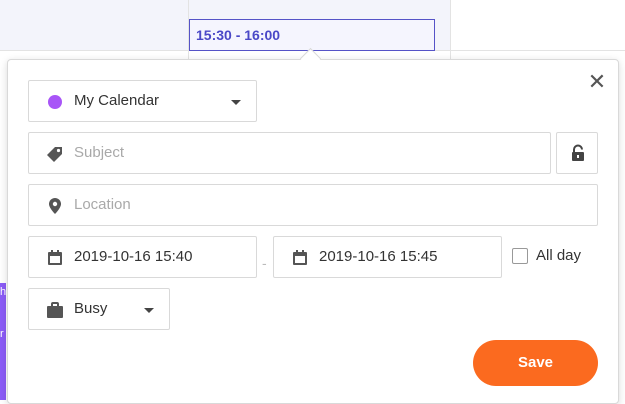  What do you see at coordinates (2, 334) in the screenshot?
I see `left-event-text: r` at bounding box center [2, 334].